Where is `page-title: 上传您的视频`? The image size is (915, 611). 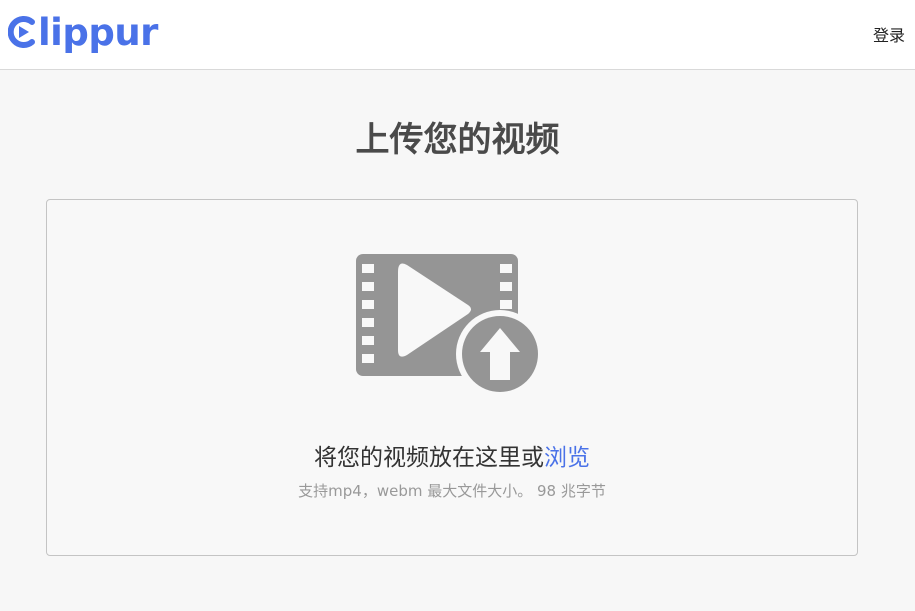
page-title: 上传您的视频 is located at coordinates (457, 140).